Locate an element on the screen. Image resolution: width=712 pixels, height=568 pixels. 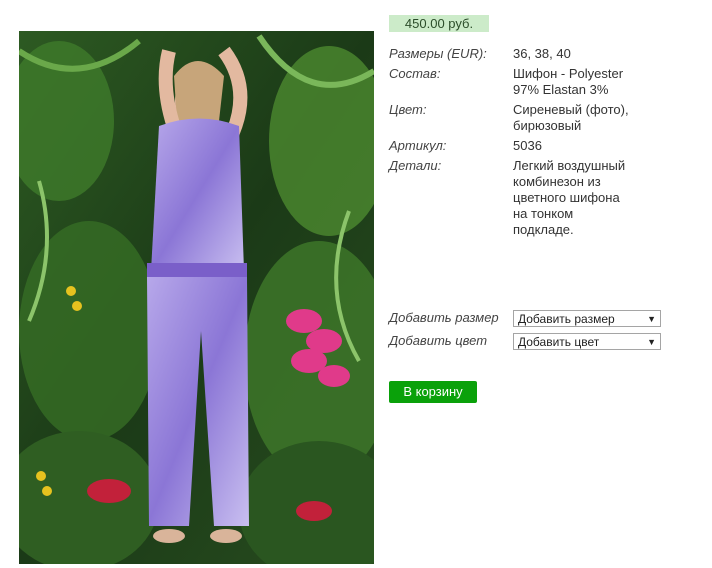
size-row: Добавить размер Добавить размер ▼ is located at coordinates (539, 318).